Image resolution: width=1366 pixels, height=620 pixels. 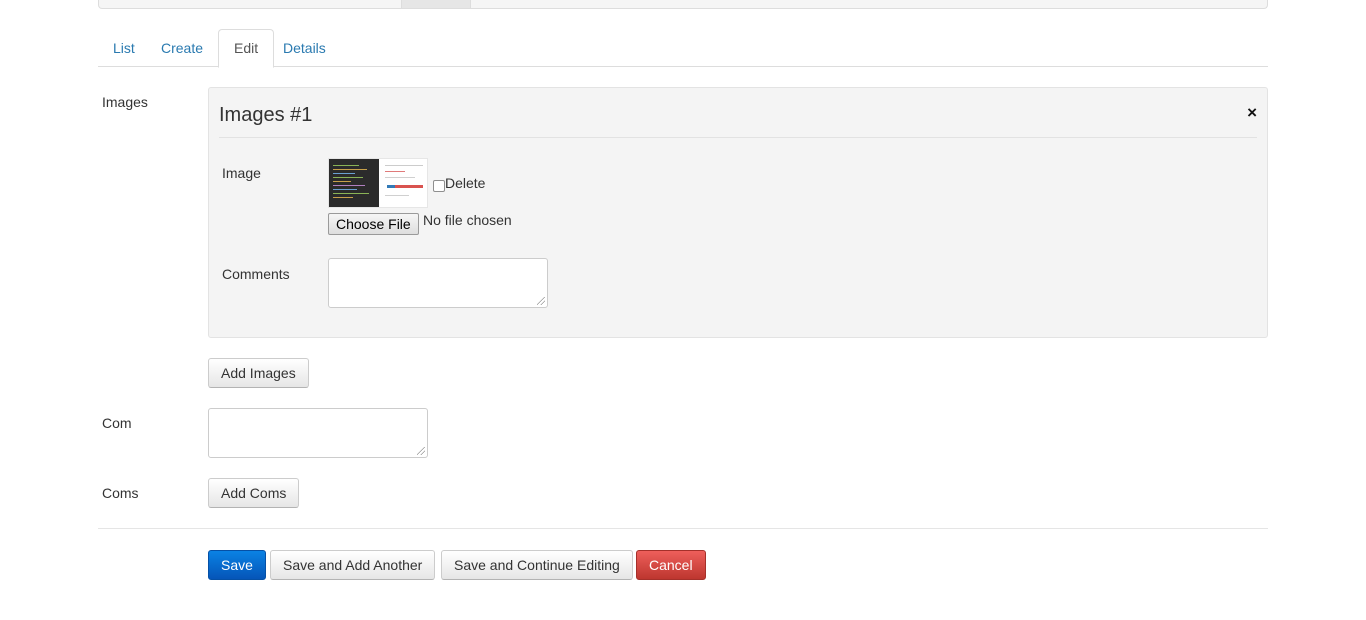 What do you see at coordinates (182, 48) in the screenshot?
I see `tab-create: Create` at bounding box center [182, 48].